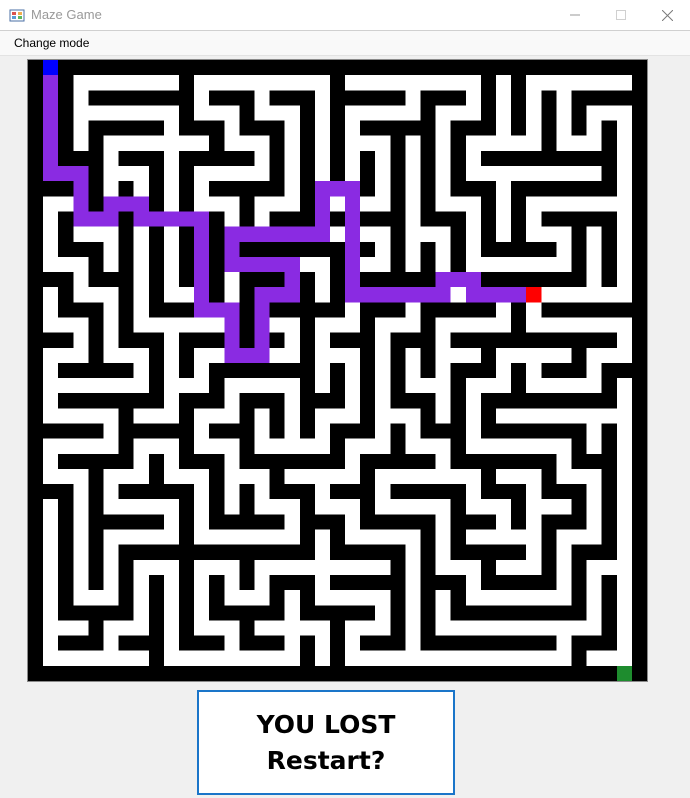 This screenshot has height=798, width=690. Describe the element at coordinates (575, 15) in the screenshot. I see `minimize-button` at that location.